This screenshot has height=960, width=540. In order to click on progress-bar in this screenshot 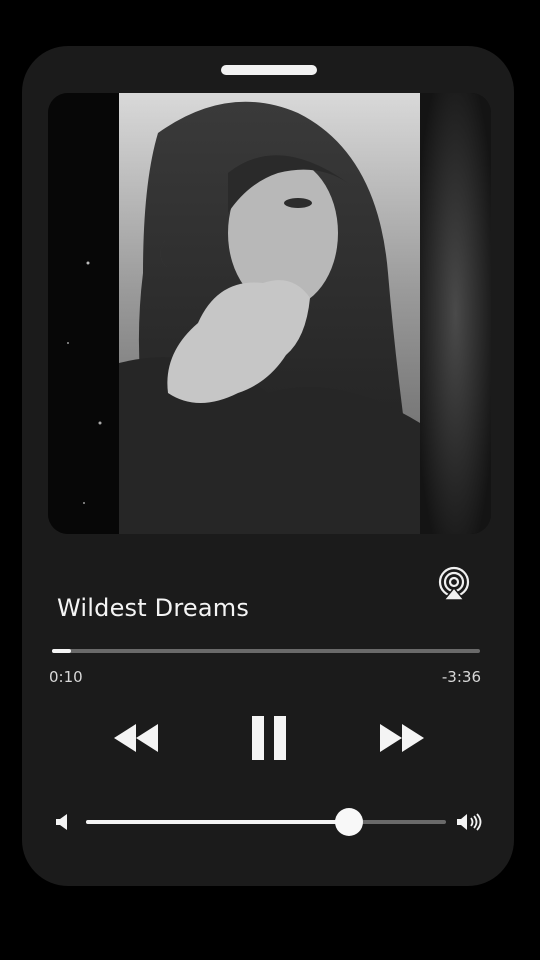, I will do `click(266, 651)`.